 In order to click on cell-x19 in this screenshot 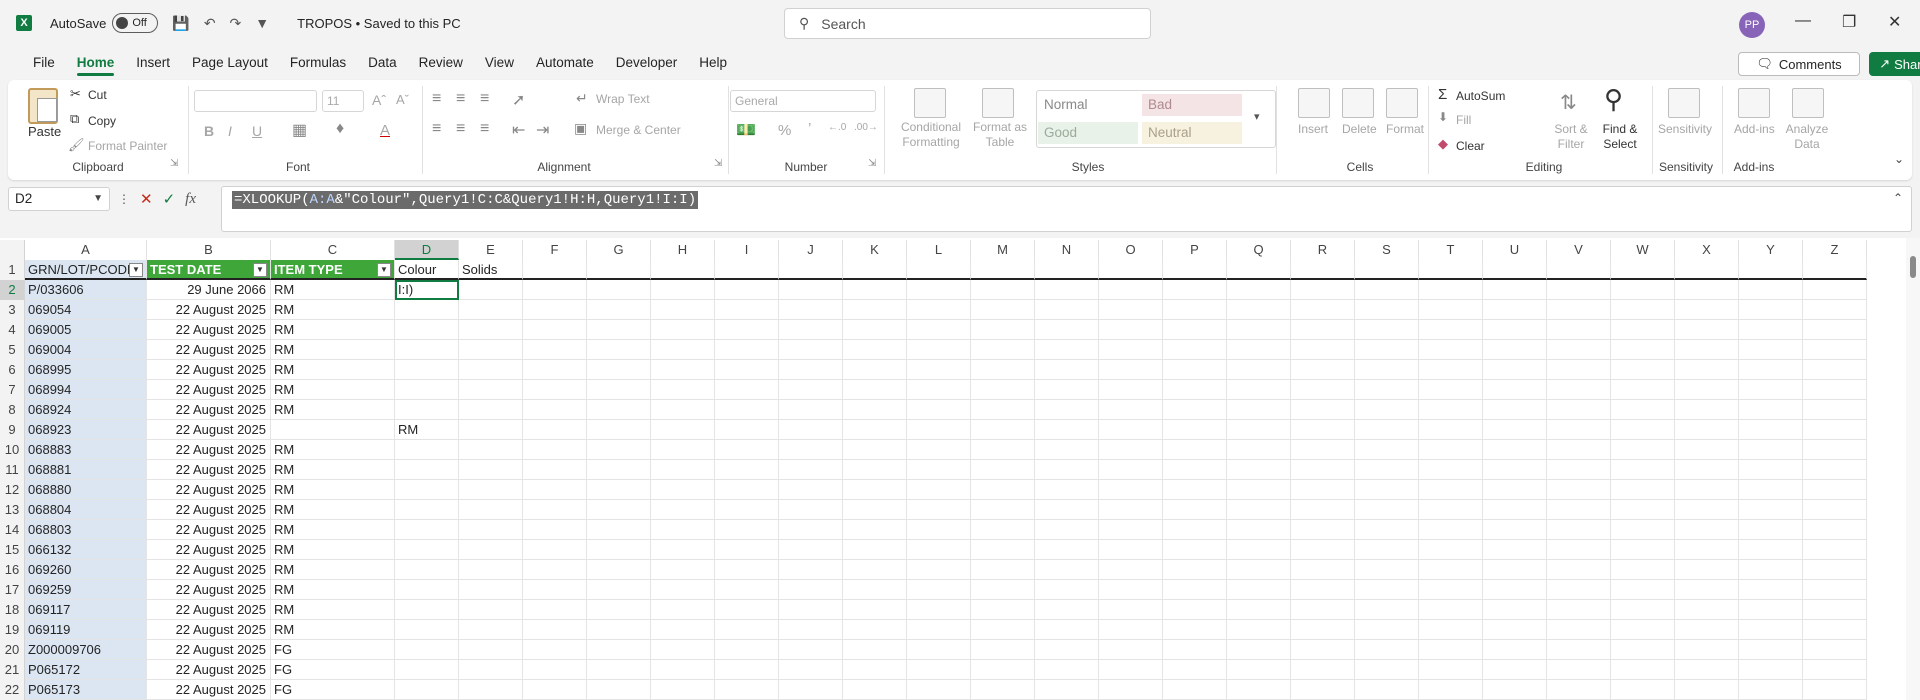, I will do `click(1707, 630)`.